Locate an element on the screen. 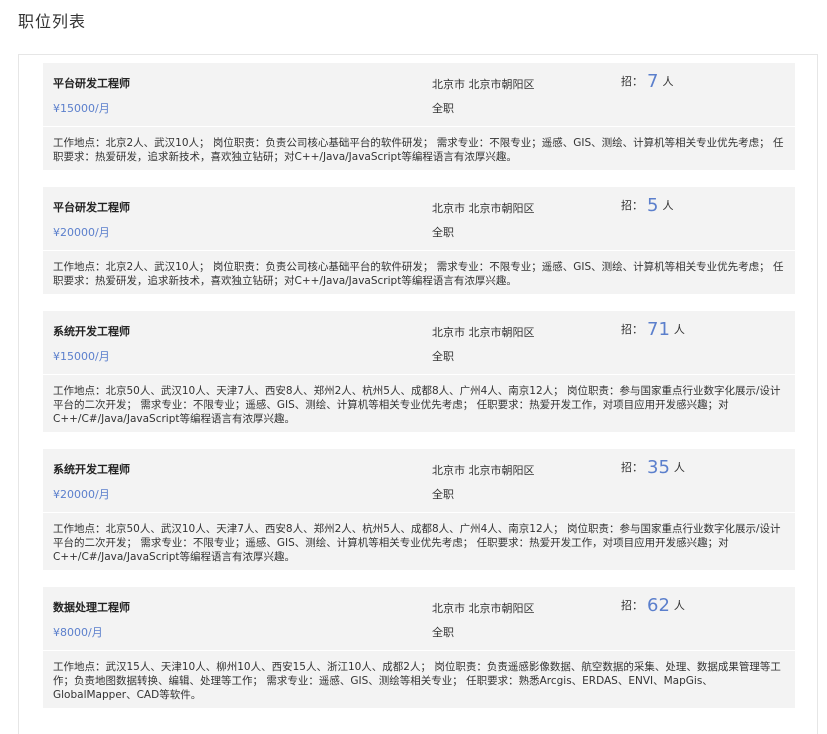 The height and width of the screenshot is (734, 827). recruit-number: 62 is located at coordinates (658, 605).